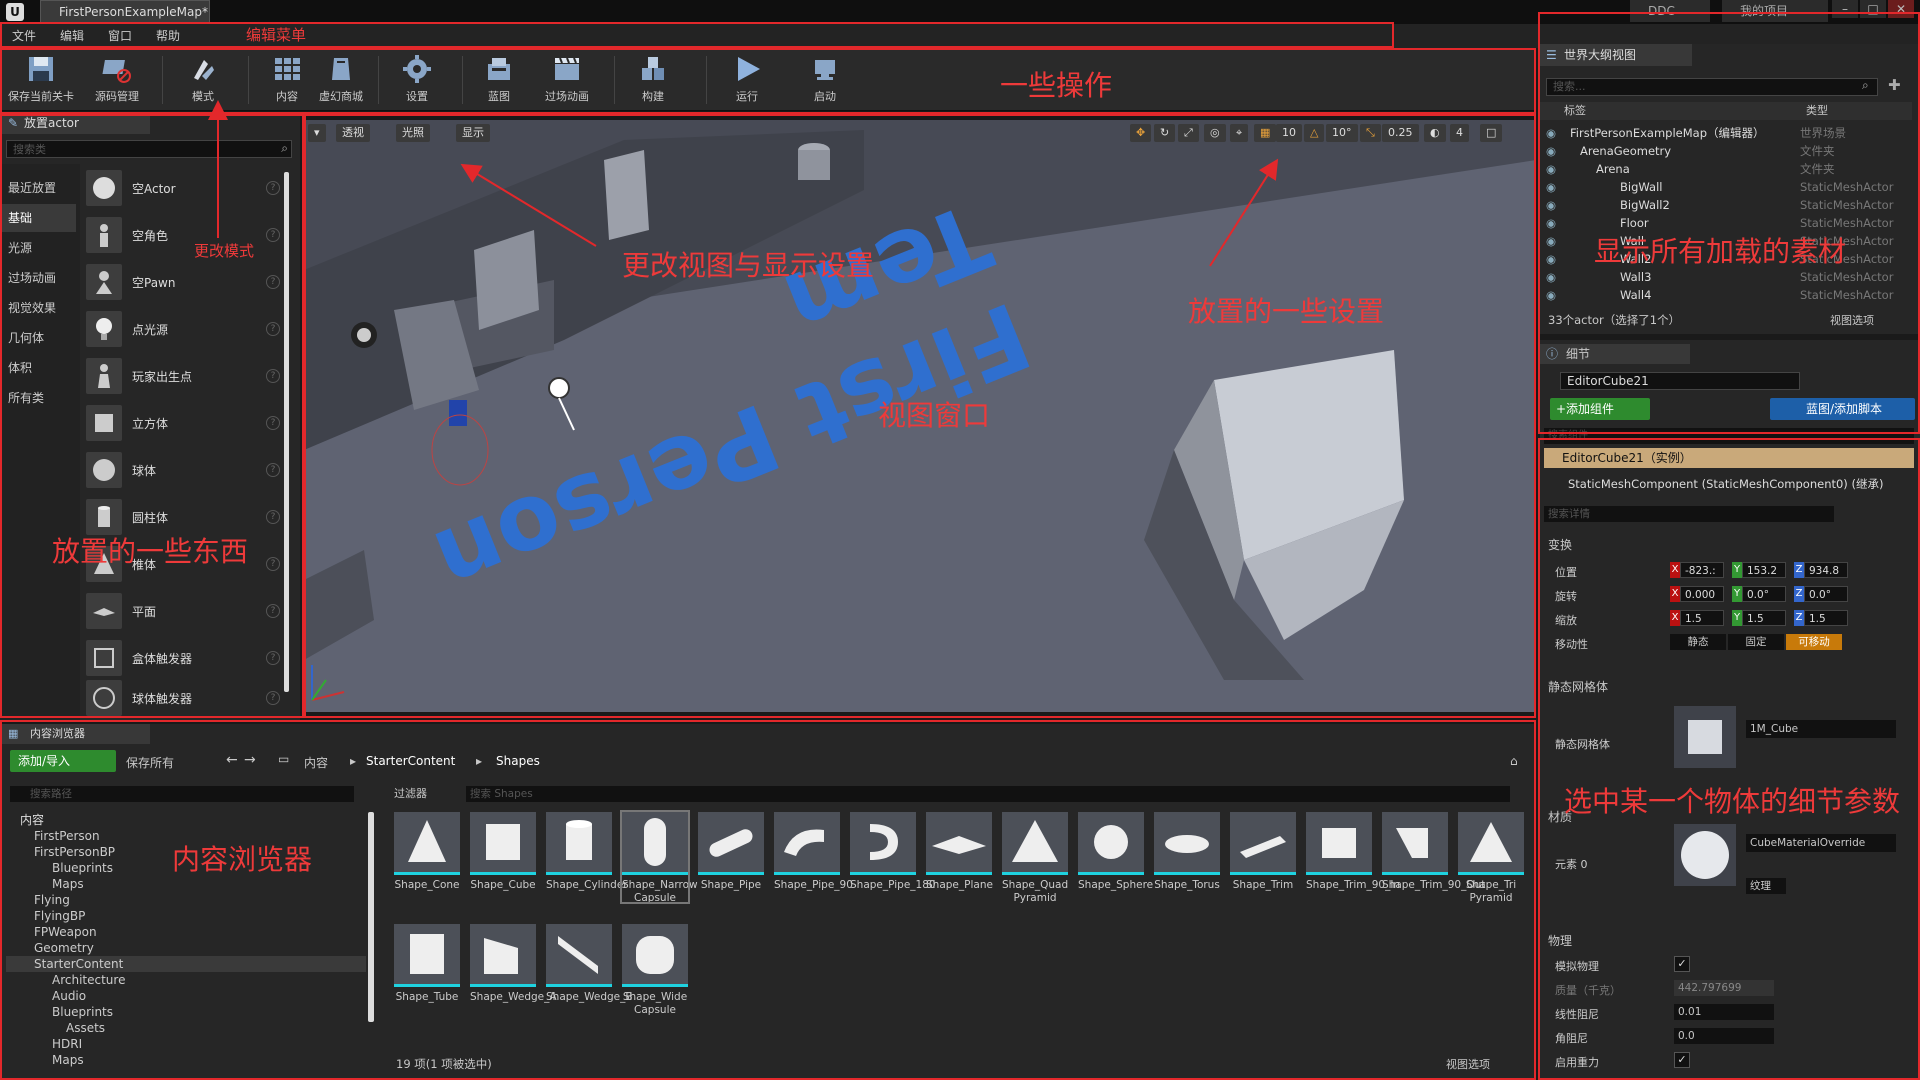  Describe the element at coordinates (1729, 223) in the screenshot. I see `annotation-box-outliner` at that location.